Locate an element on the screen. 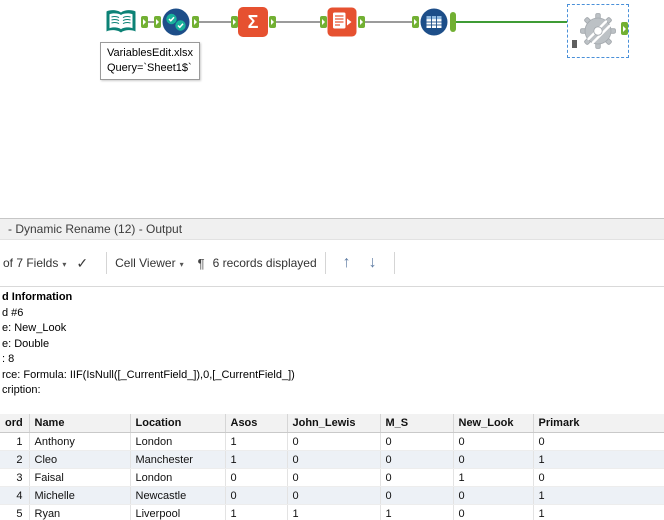  field-info-record: d #6 is located at coordinates (13, 312).